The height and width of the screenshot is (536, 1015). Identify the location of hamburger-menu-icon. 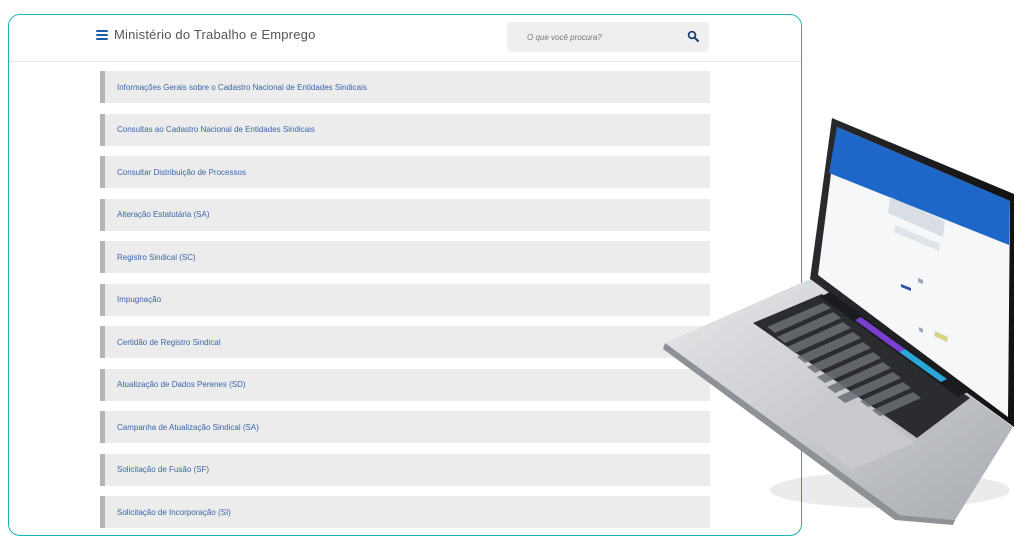
(102, 34).